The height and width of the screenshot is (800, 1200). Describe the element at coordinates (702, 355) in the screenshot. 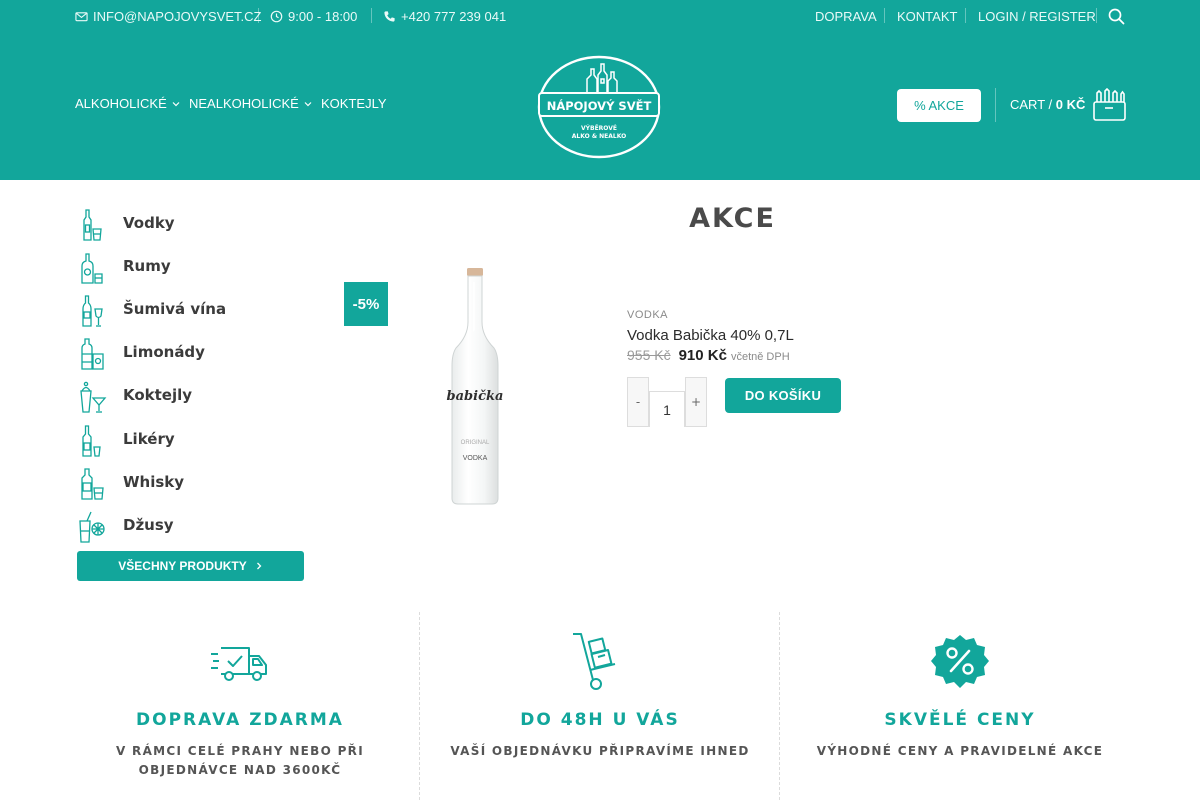

I see `price-sale: 910 Kč` at that location.